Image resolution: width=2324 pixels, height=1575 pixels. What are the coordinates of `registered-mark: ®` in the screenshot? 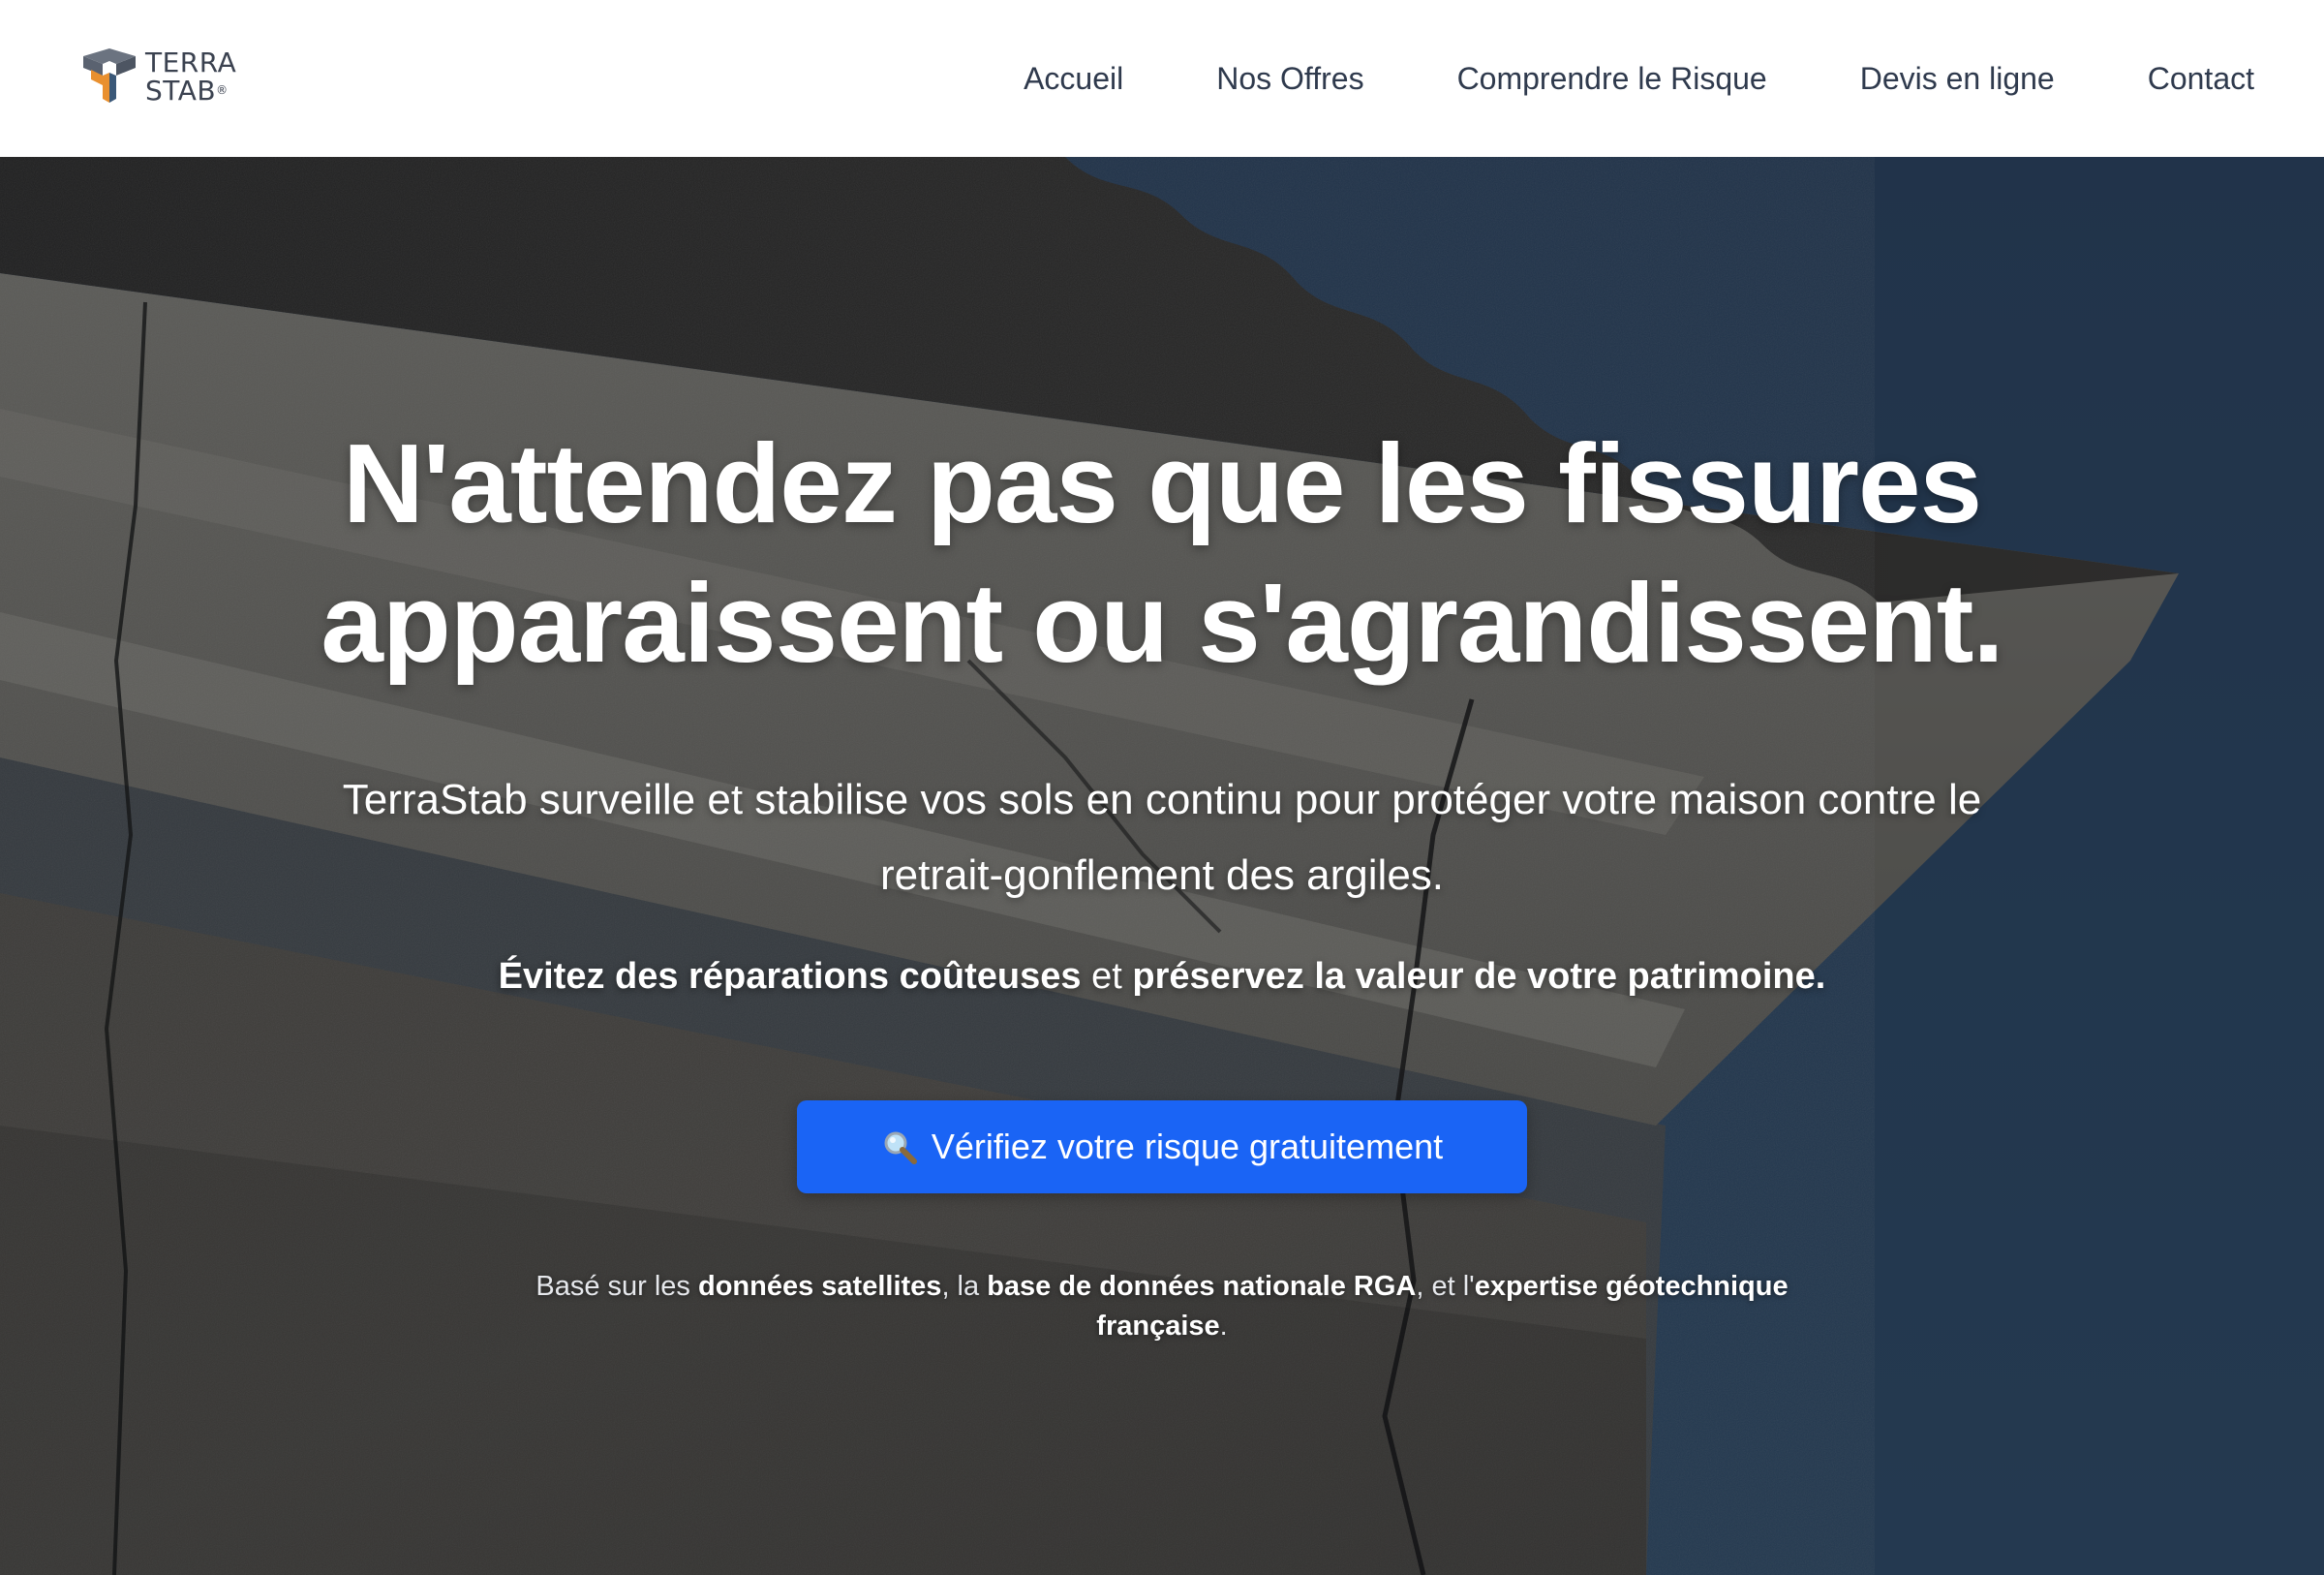 It's located at (223, 90).